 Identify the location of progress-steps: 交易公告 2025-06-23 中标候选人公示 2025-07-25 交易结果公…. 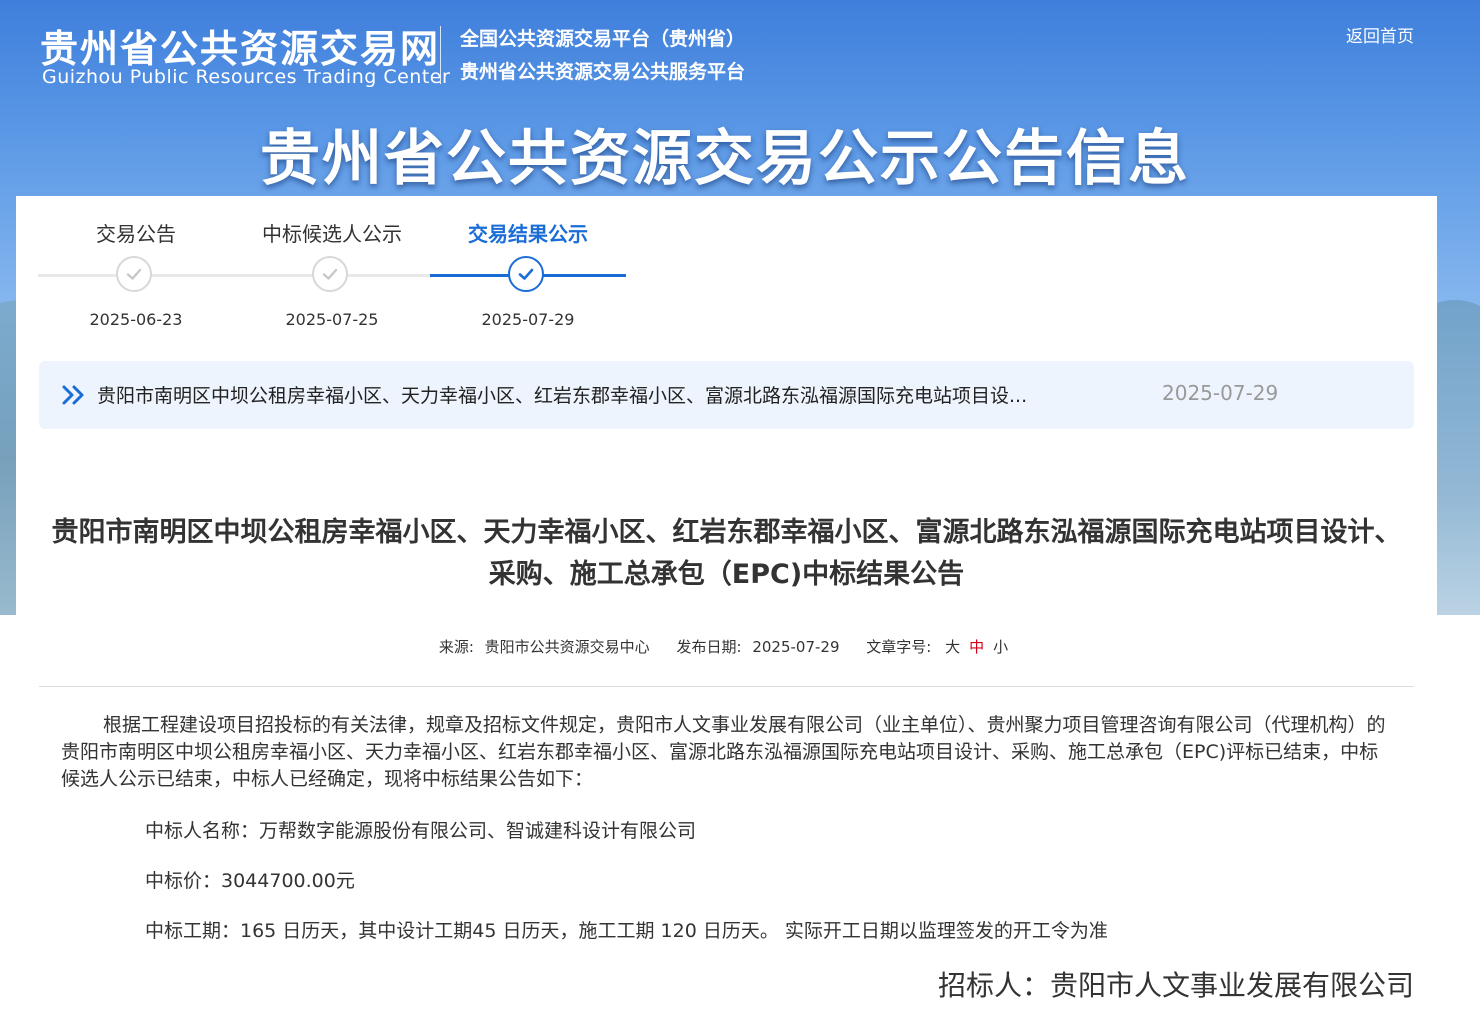
(338, 271).